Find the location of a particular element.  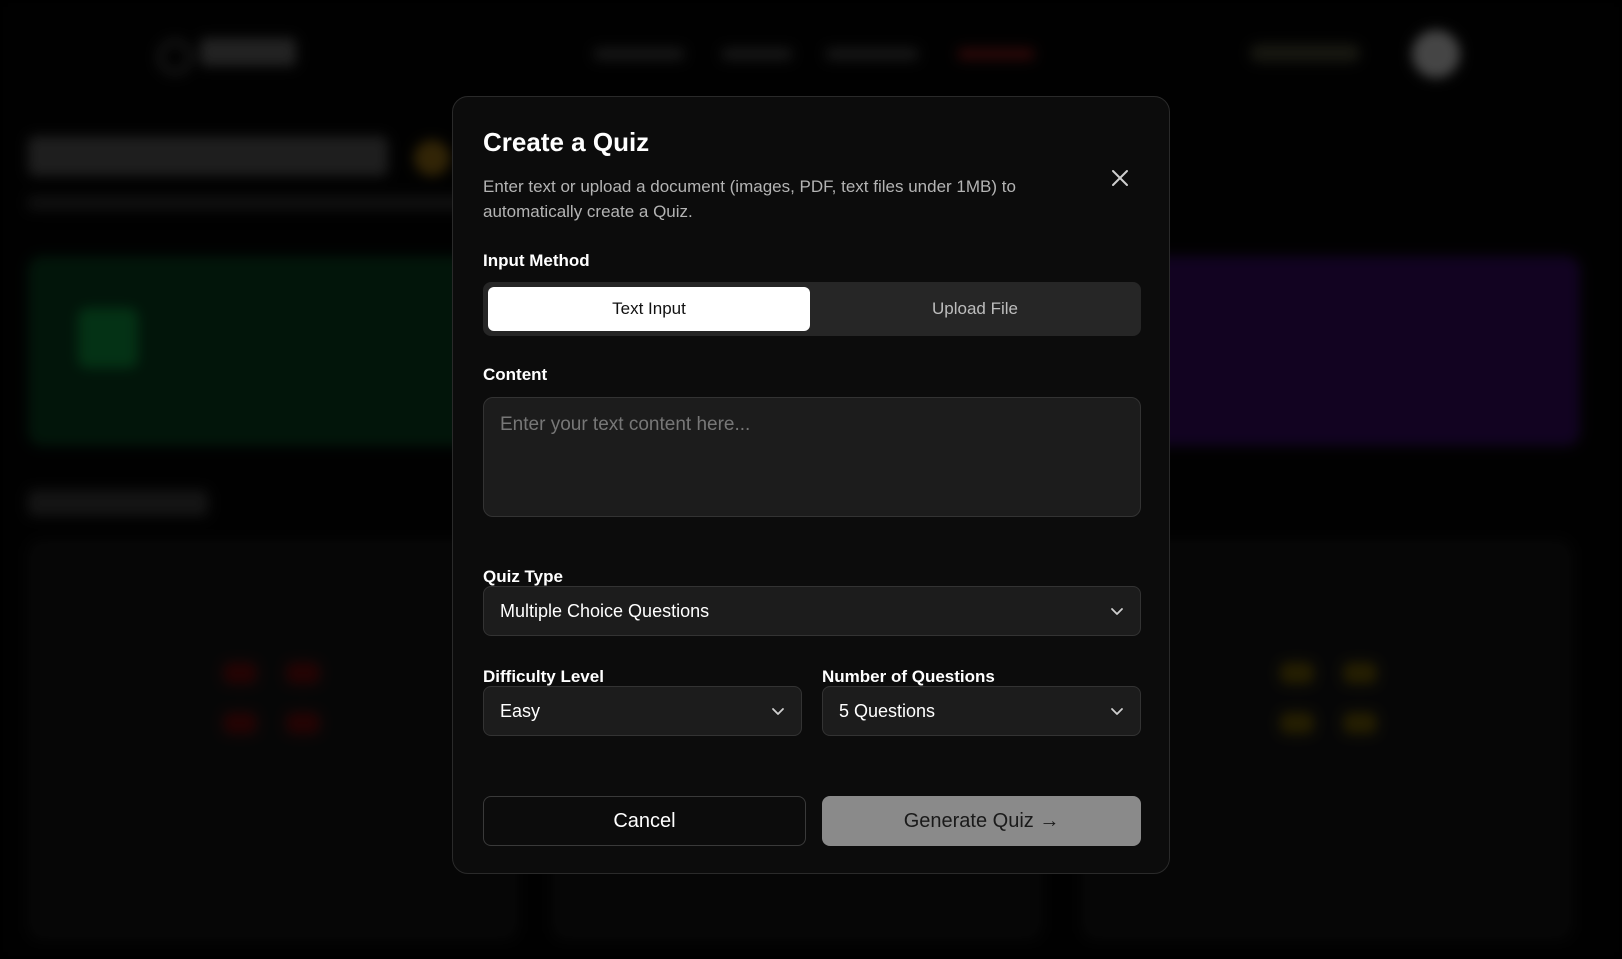

input-method-label: Input Method is located at coordinates (536, 260).